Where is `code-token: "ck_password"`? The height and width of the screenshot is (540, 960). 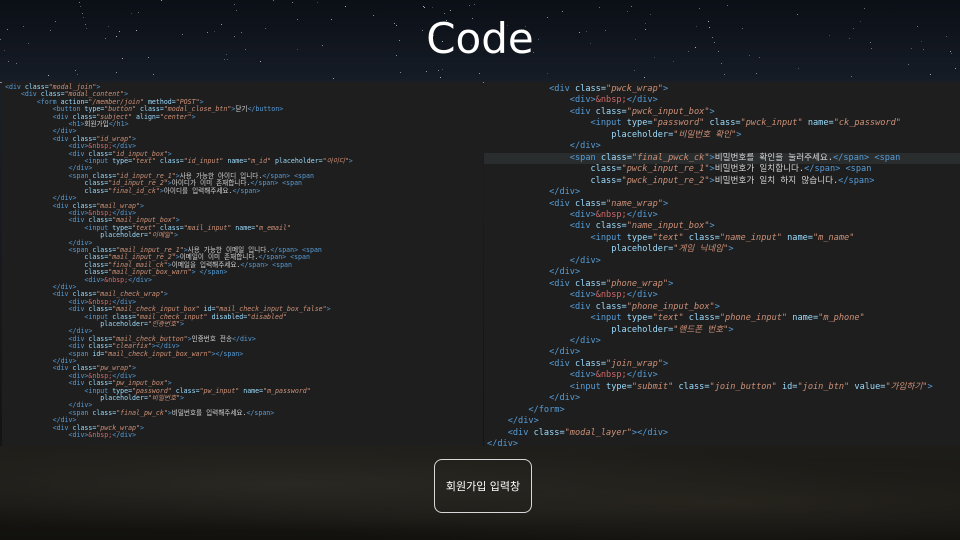
code-token: "ck_password" is located at coordinates (867, 123).